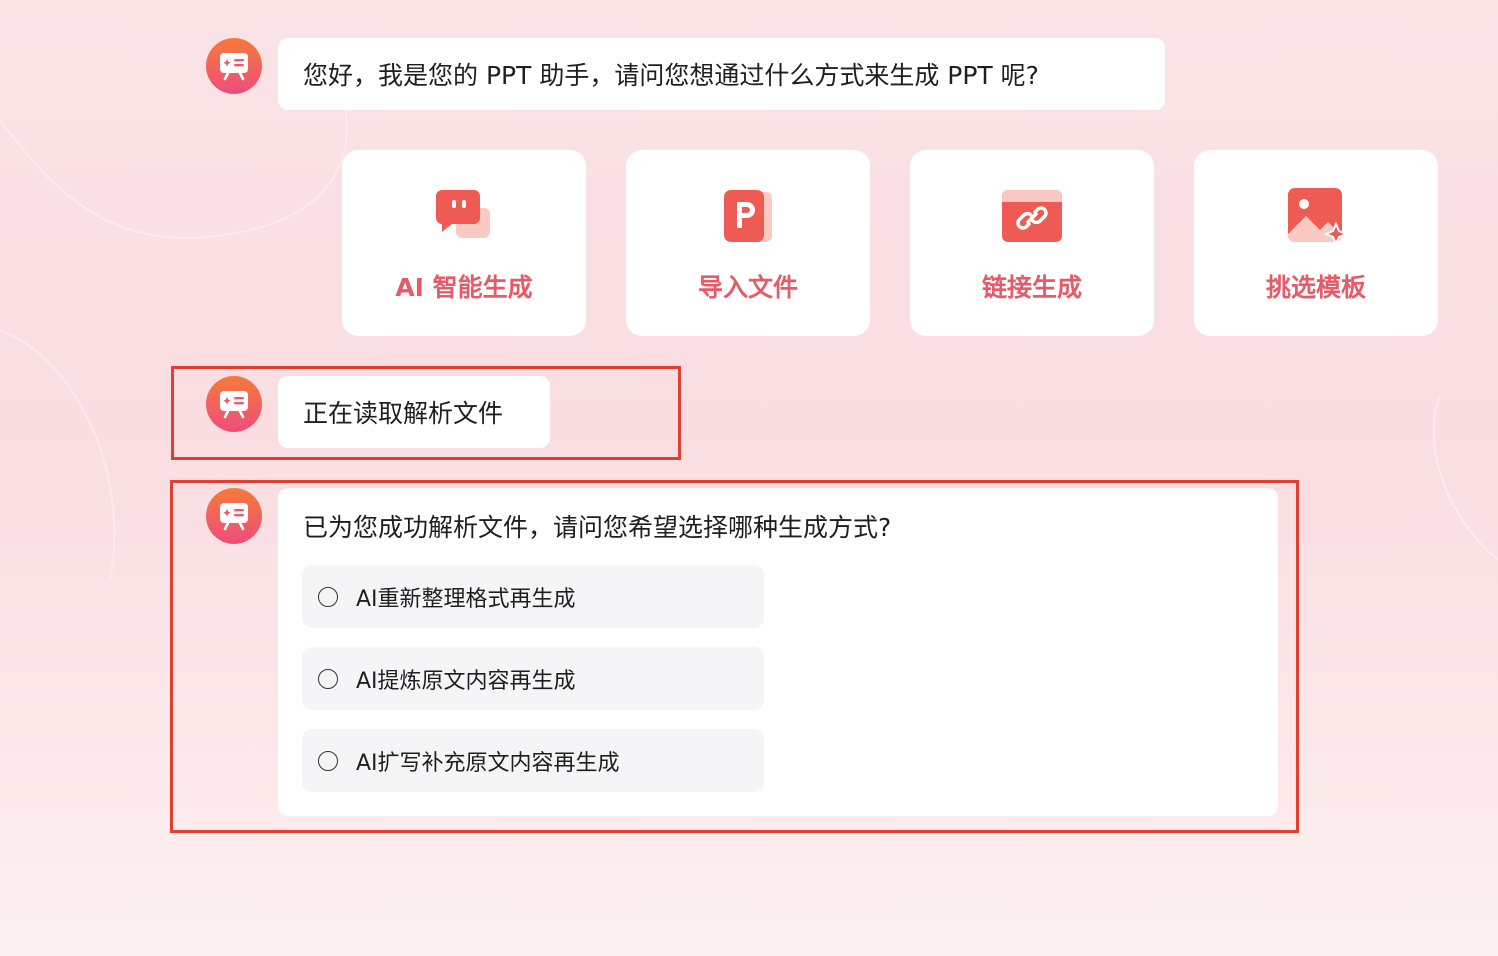 The width and height of the screenshot is (1498, 956). I want to click on greeting-message: 您好，我是您的 PPT 助手，请问您想通过什么方式来生成 PPT 呢?, so click(721, 74).